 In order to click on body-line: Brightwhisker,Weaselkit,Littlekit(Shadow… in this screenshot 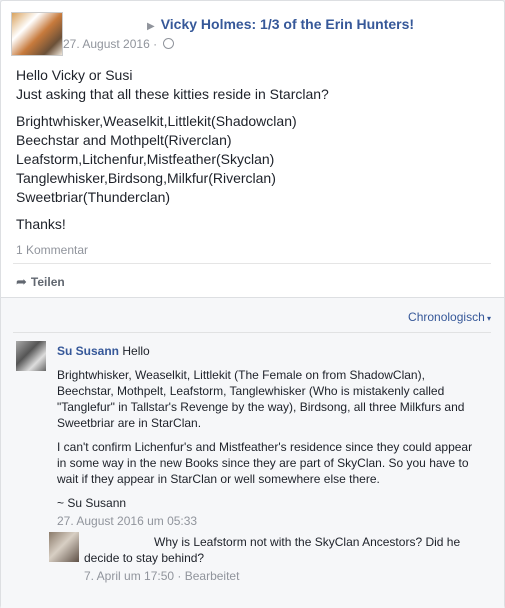, I will do `click(156, 121)`.